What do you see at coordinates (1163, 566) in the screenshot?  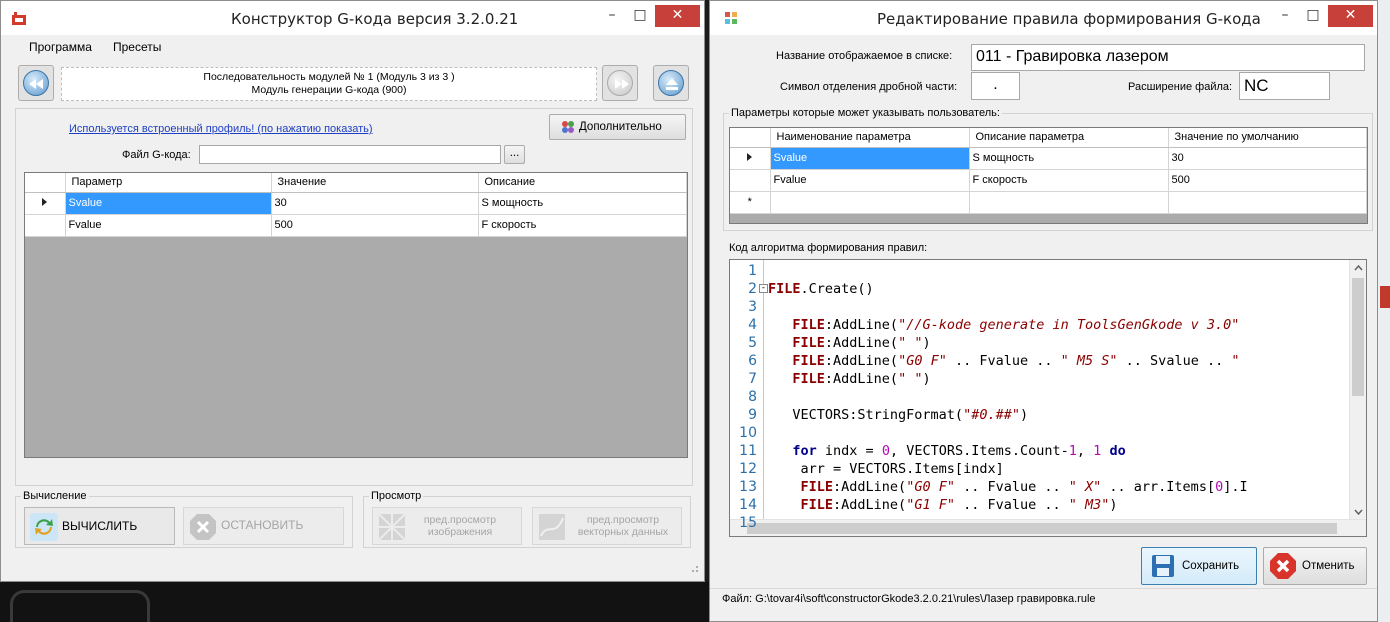 I see `floppy-disk-icon` at bounding box center [1163, 566].